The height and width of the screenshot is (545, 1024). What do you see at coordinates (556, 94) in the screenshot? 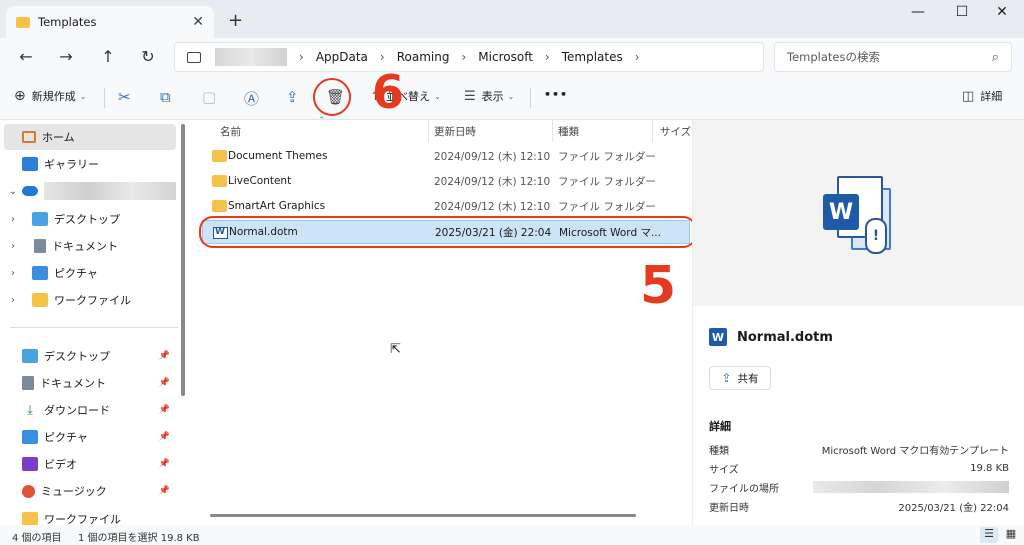
I see `more-options-button: •••` at bounding box center [556, 94].